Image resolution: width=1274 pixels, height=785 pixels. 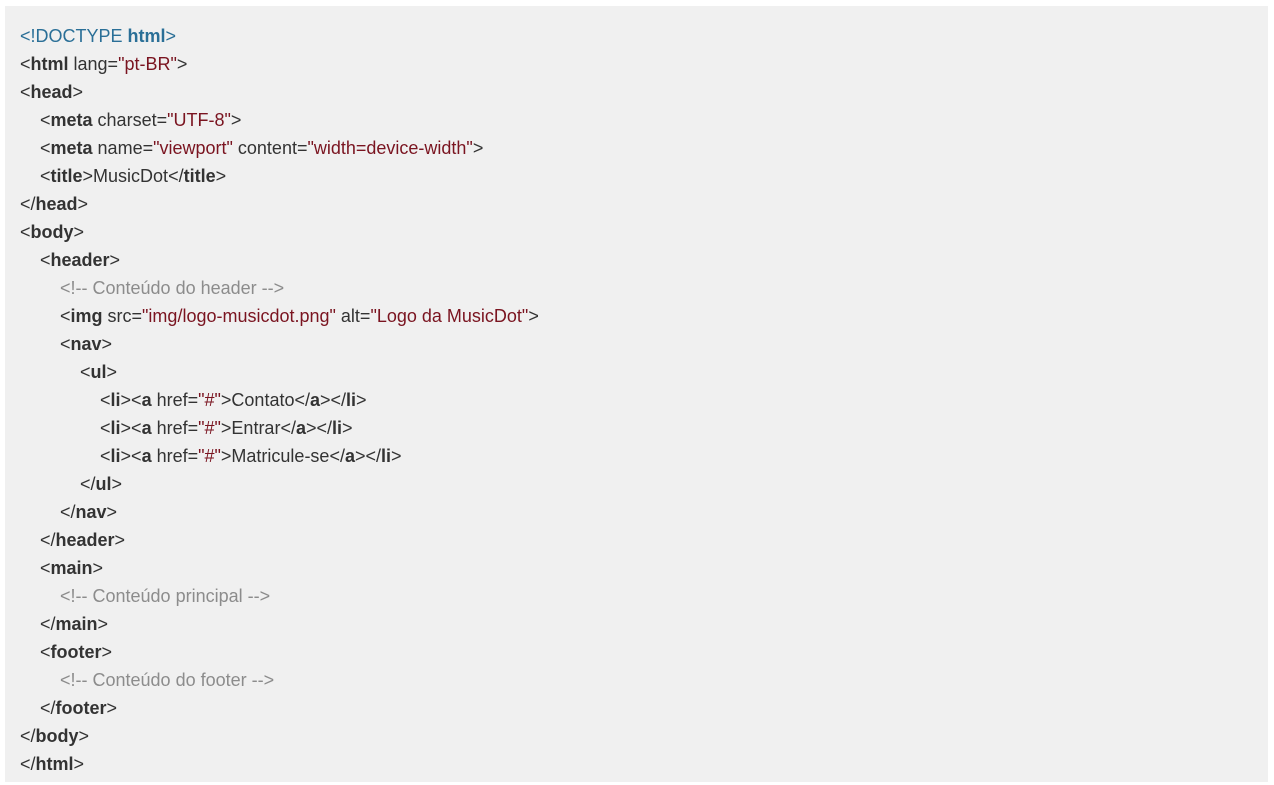 I want to click on code-token-attr: charset=, so click(x=130, y=120).